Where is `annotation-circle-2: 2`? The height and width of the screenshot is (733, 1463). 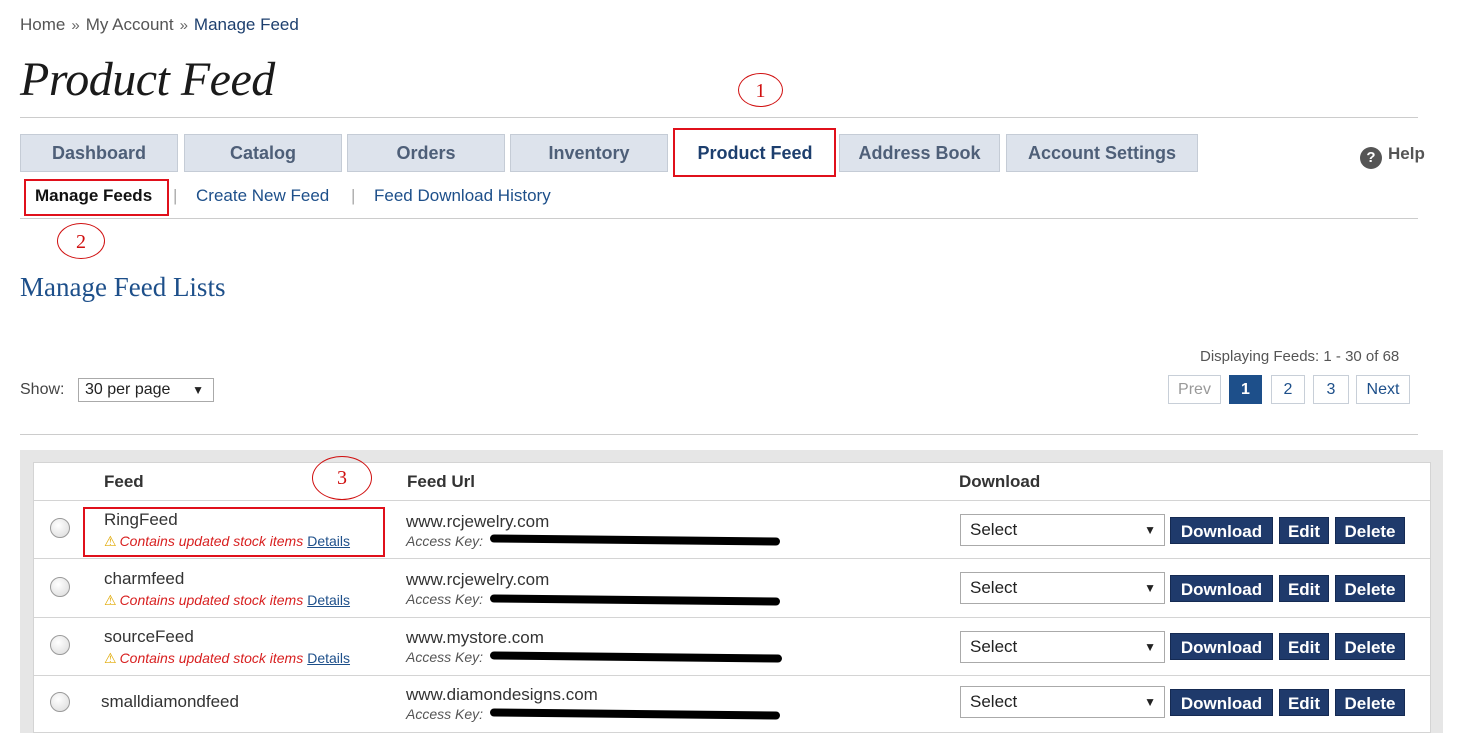 annotation-circle-2: 2 is located at coordinates (81, 241).